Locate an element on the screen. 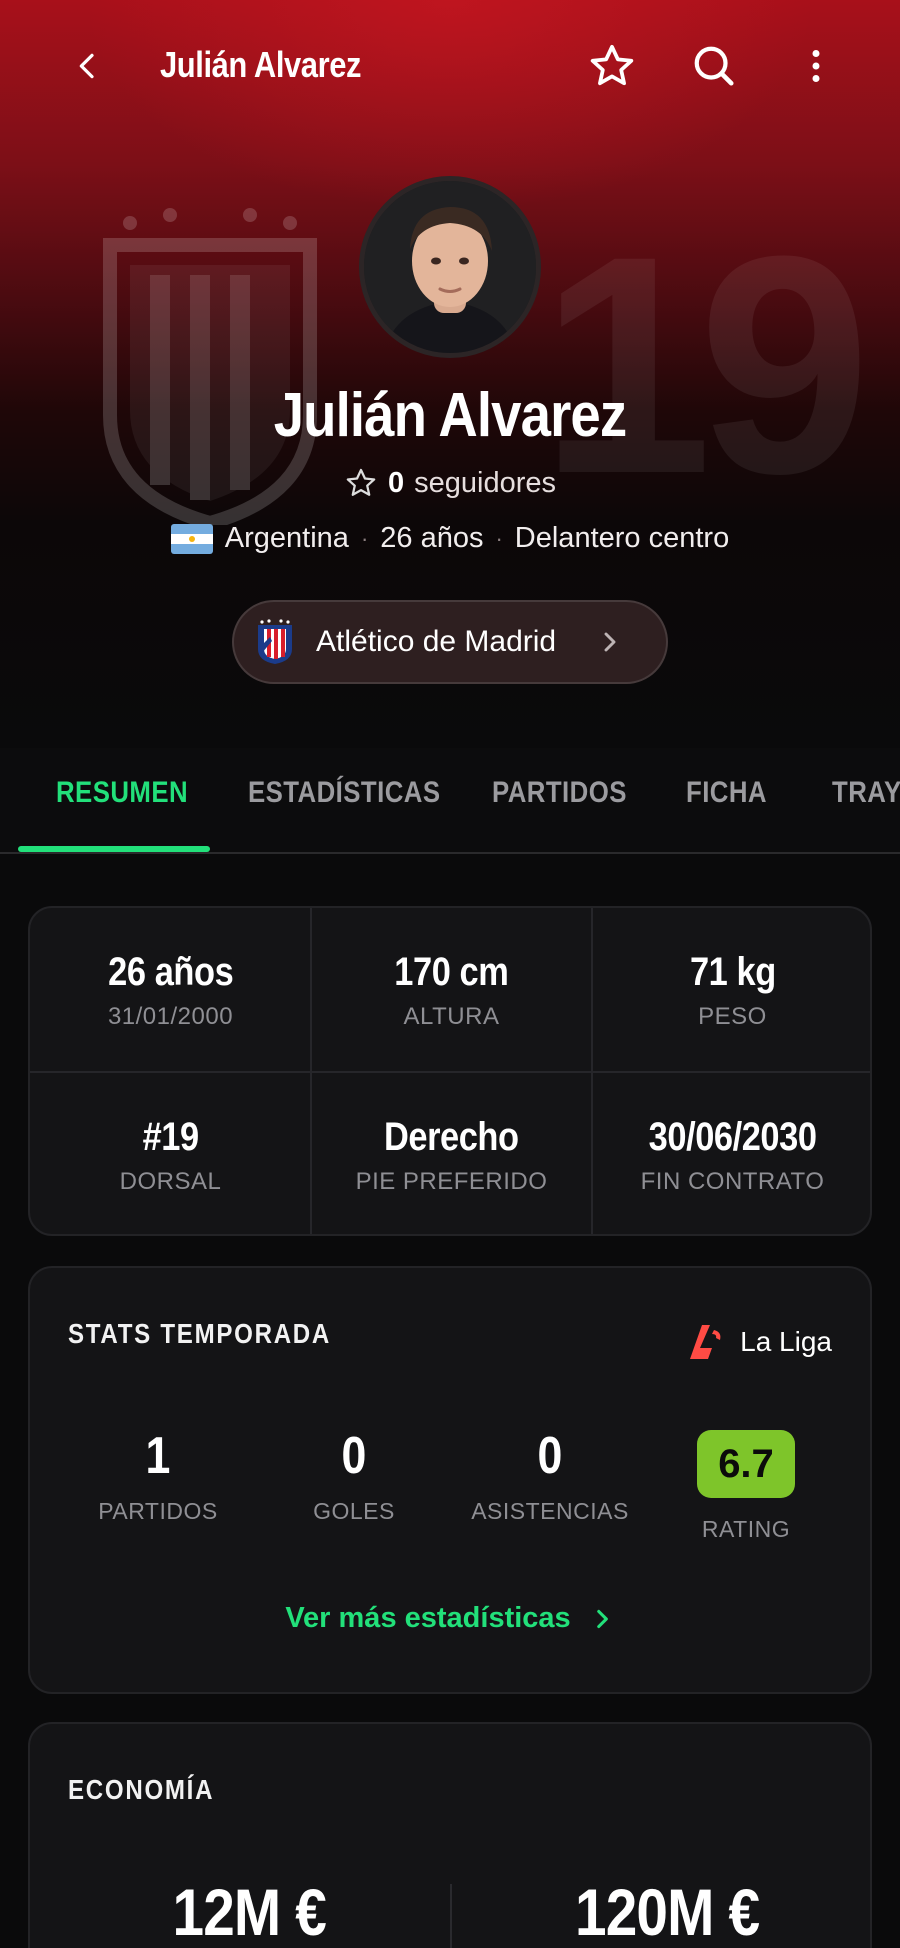  player-avatar is located at coordinates (450, 267).